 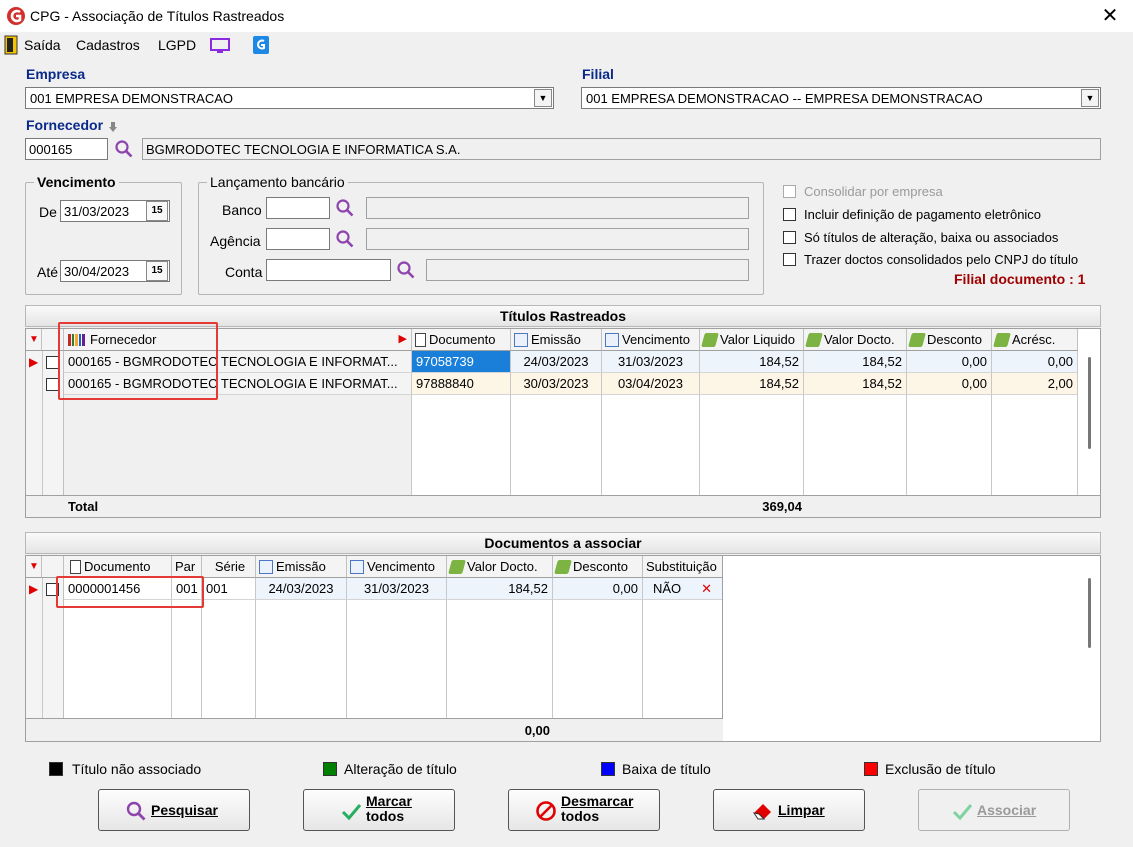 I want to click on limpar-button: Limpar, so click(x=789, y=810).